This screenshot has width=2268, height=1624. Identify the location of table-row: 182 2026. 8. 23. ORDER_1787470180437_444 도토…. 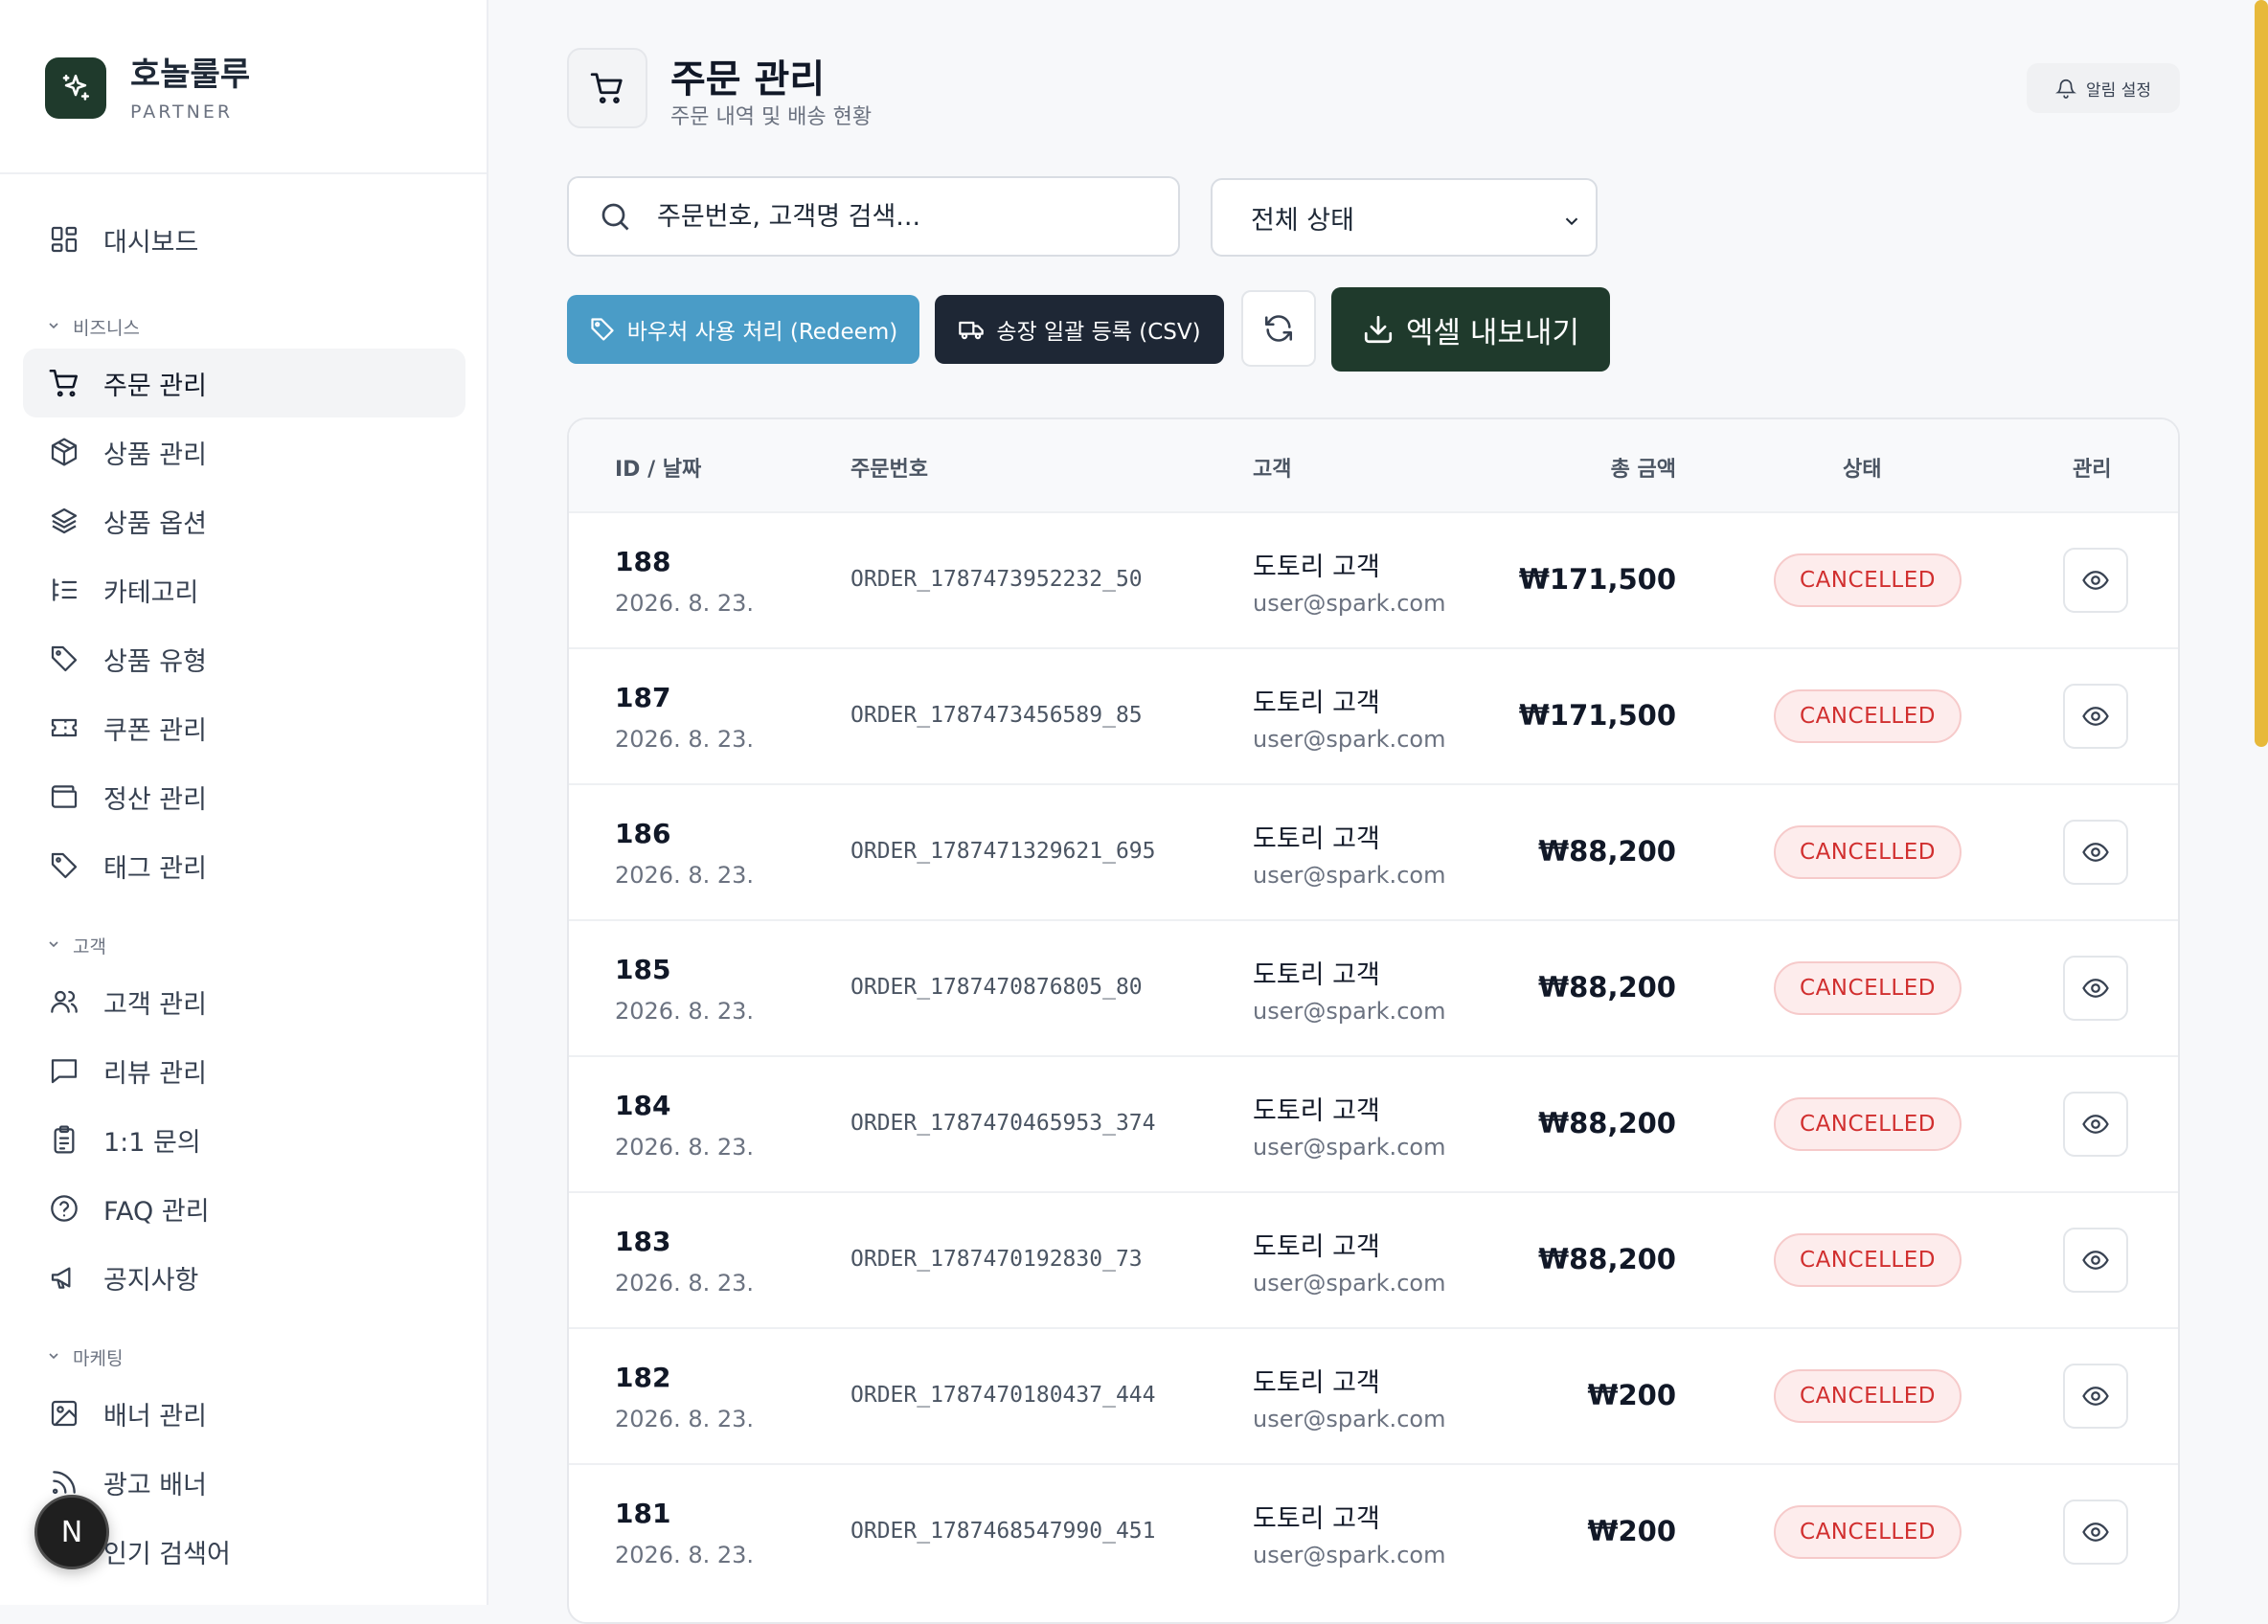
(1373, 1396).